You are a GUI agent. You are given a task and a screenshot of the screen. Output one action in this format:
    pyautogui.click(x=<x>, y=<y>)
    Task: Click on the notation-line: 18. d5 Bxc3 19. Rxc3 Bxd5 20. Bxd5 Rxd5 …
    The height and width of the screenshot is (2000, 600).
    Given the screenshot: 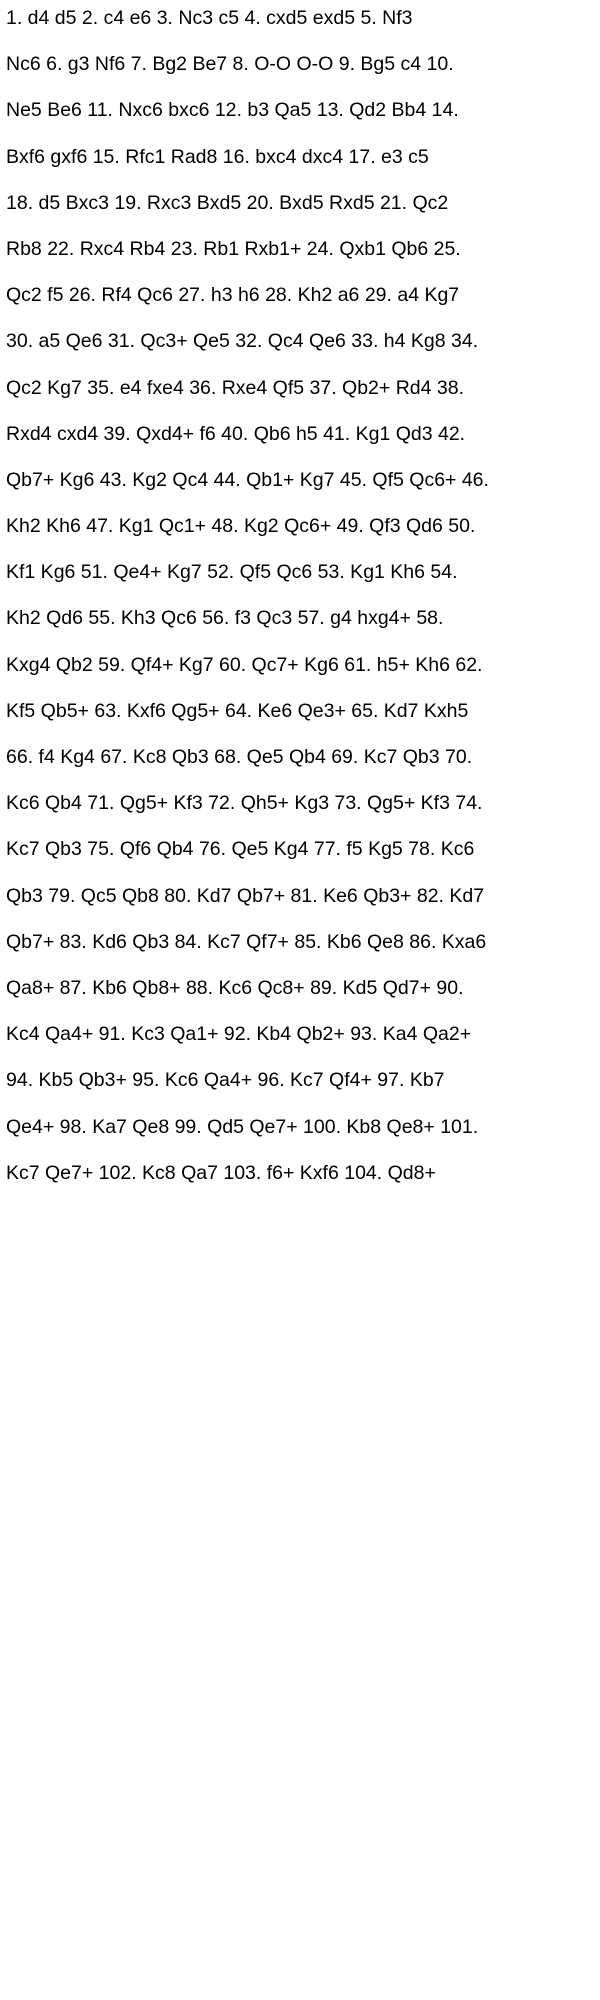 What is the action you would take?
    pyautogui.click(x=227, y=202)
    